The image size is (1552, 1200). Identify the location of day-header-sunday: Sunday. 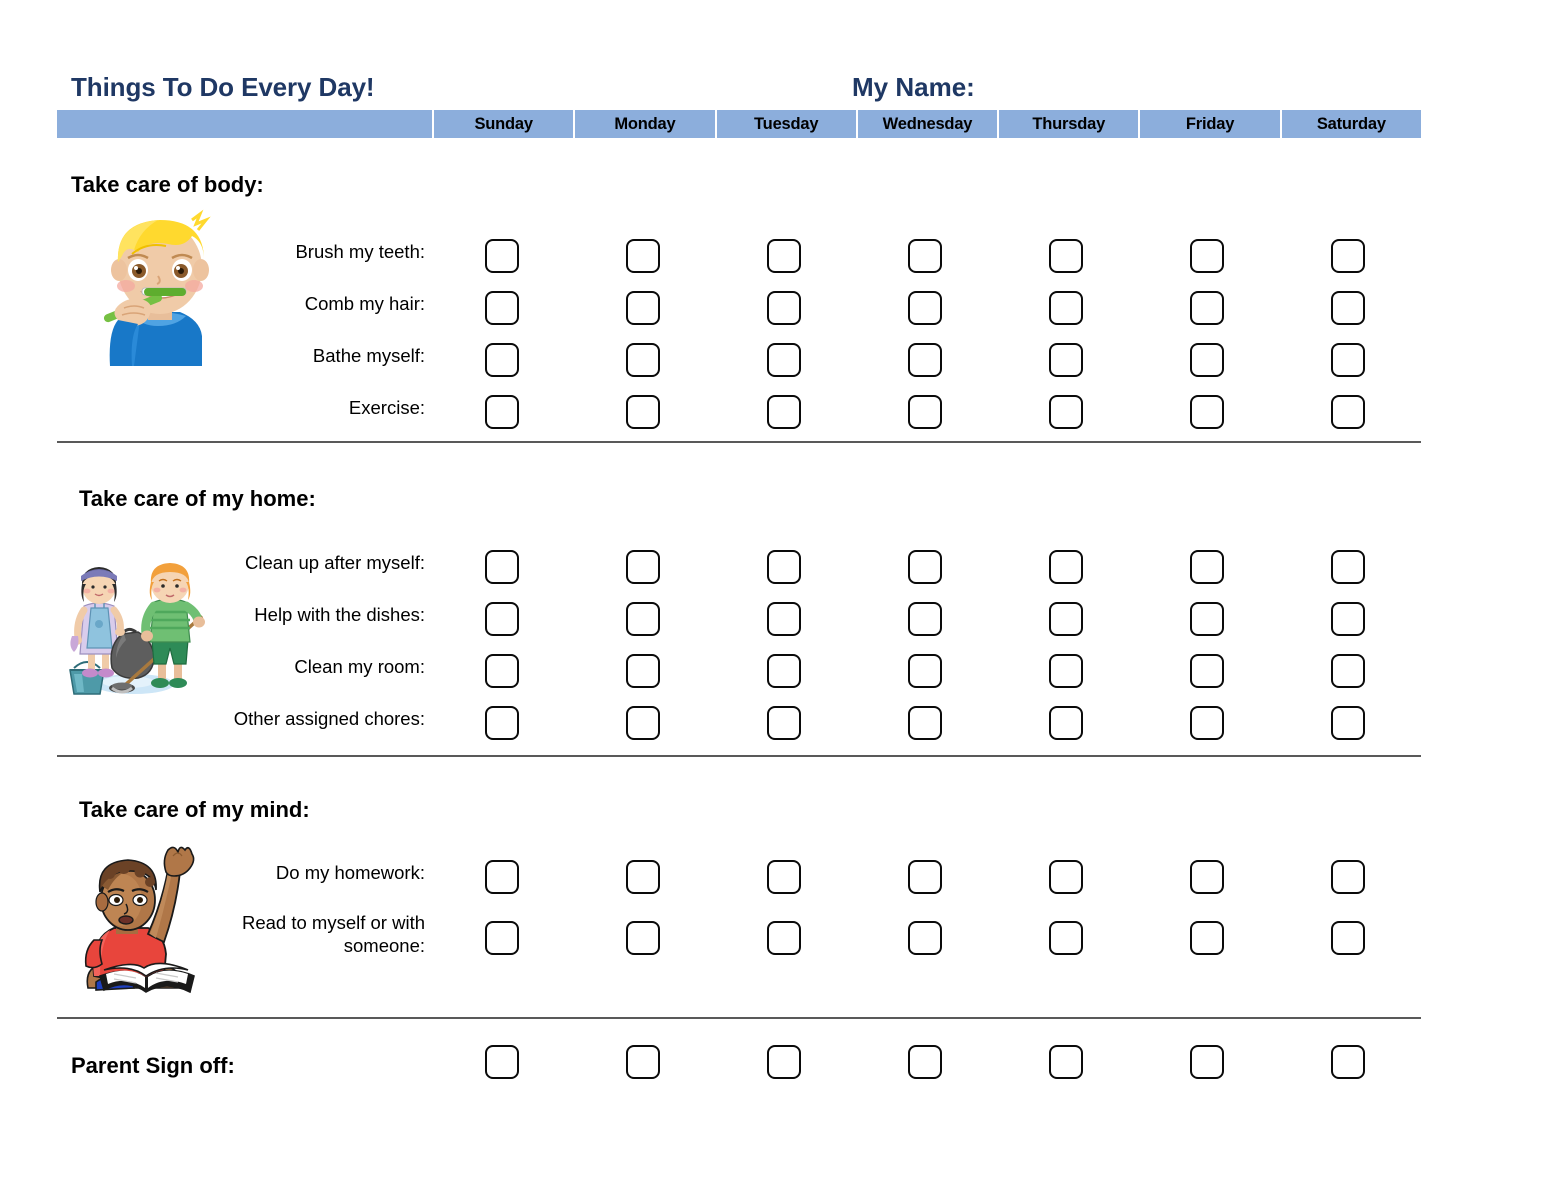
(505, 124).